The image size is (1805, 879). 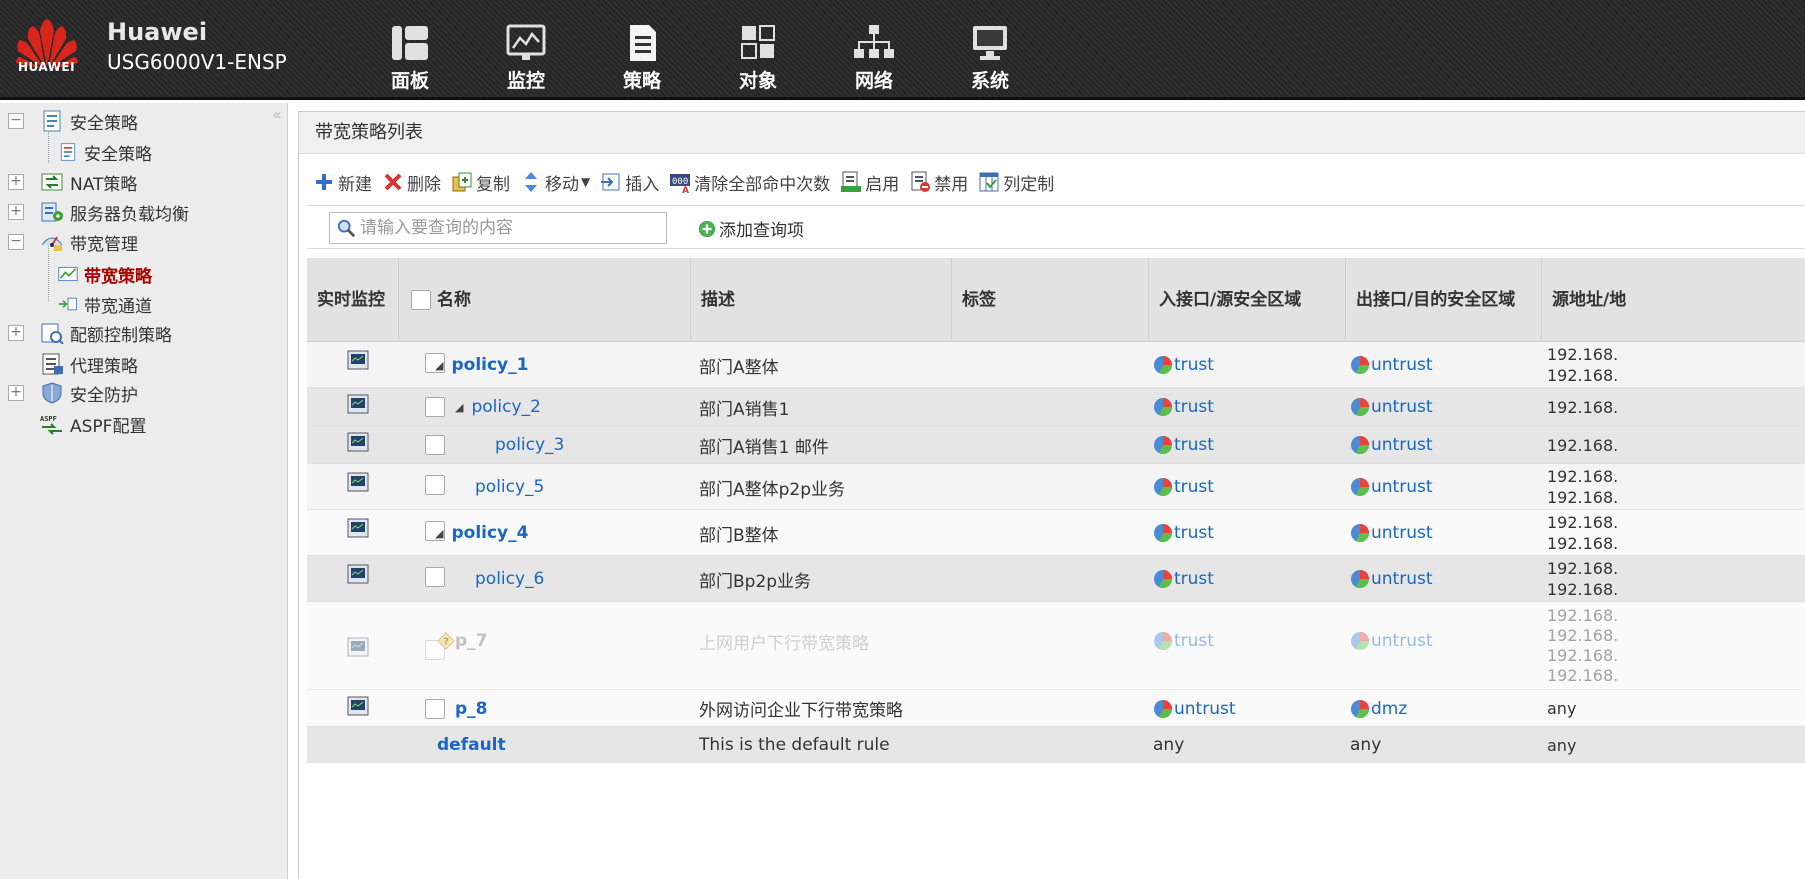 What do you see at coordinates (1673, 300) in the screenshot?
I see `col-src-address: 源地址/地` at bounding box center [1673, 300].